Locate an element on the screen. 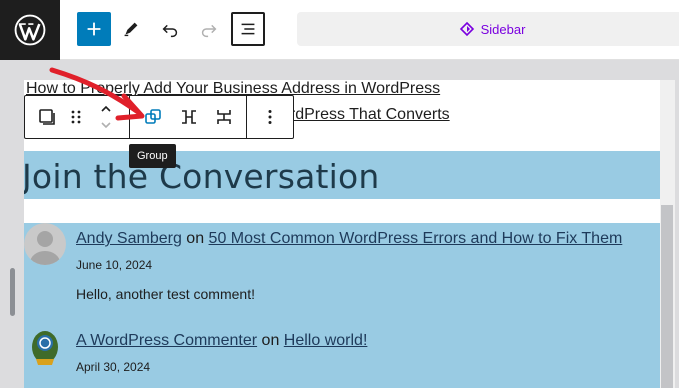 Image resolution: width=679 pixels, height=388 pixels. comment-date: April 30, 2024 is located at coordinates (113, 367).